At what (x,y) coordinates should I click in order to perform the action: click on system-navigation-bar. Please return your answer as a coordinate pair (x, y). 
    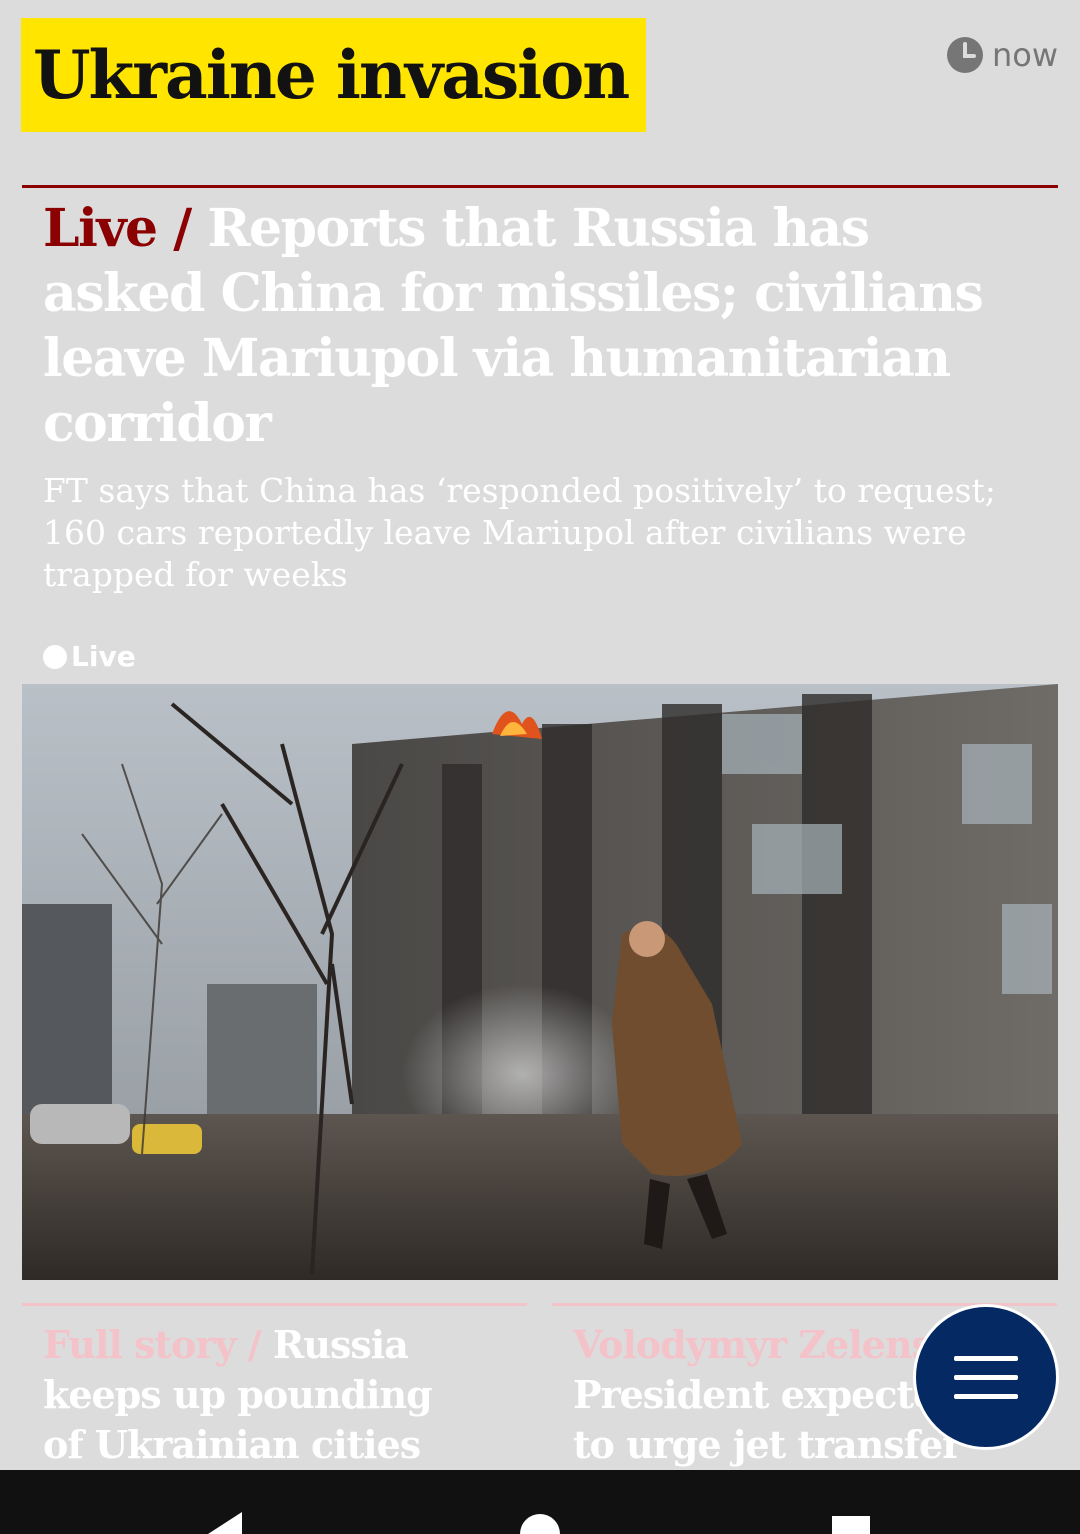
    Looking at the image, I should click on (540, 1502).